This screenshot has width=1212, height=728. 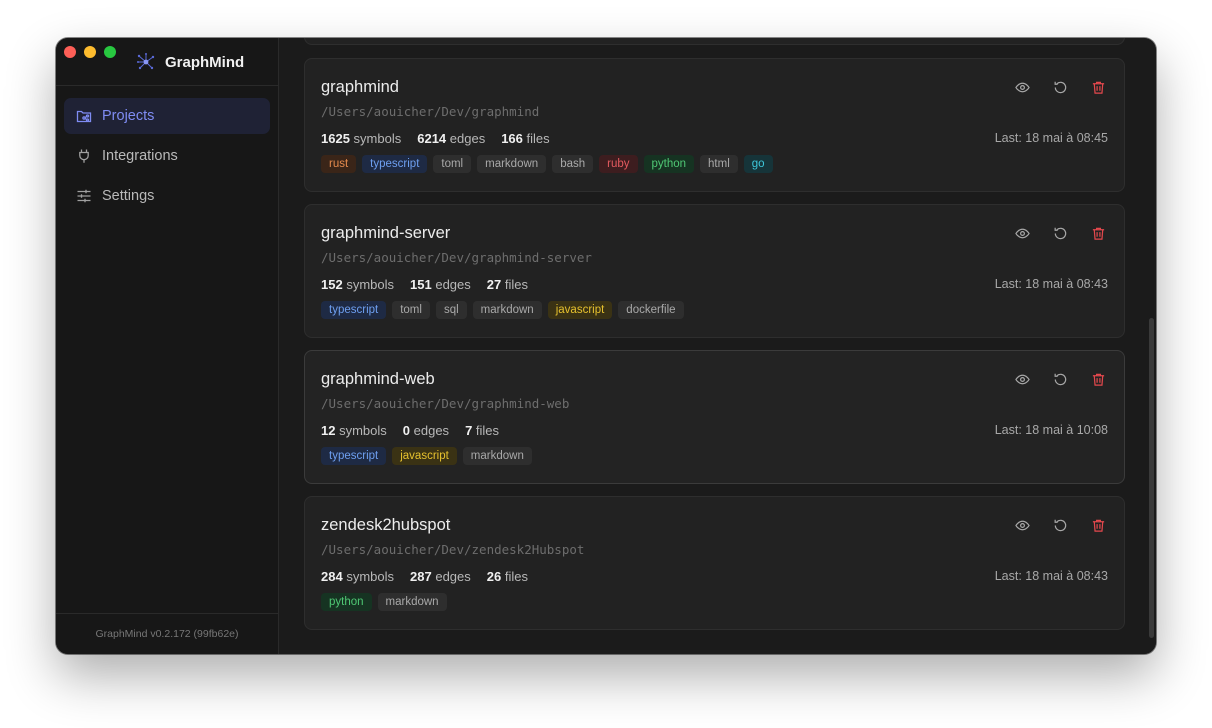 I want to click on symbols-stat: 284 symbols, so click(x=358, y=576).